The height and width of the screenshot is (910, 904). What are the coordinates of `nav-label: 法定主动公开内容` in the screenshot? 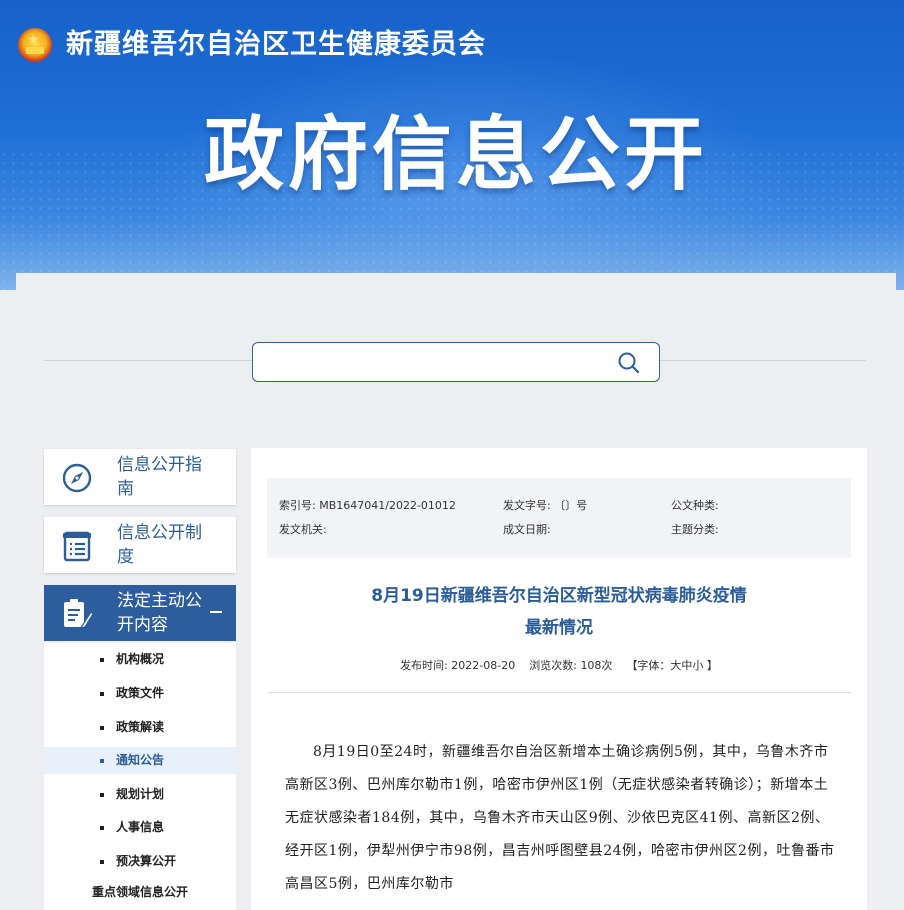 It's located at (159, 613).